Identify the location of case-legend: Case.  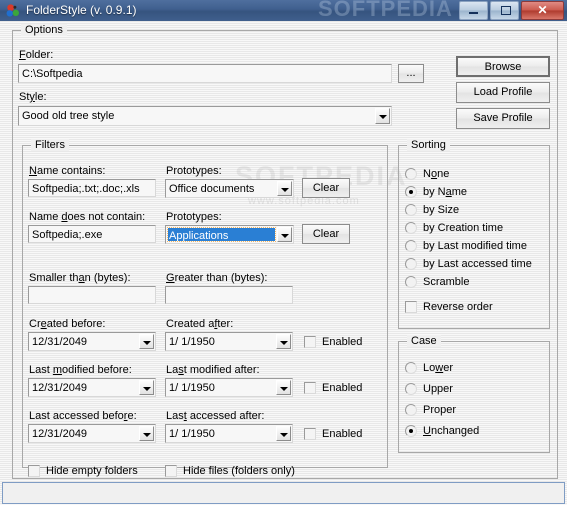
(424, 341).